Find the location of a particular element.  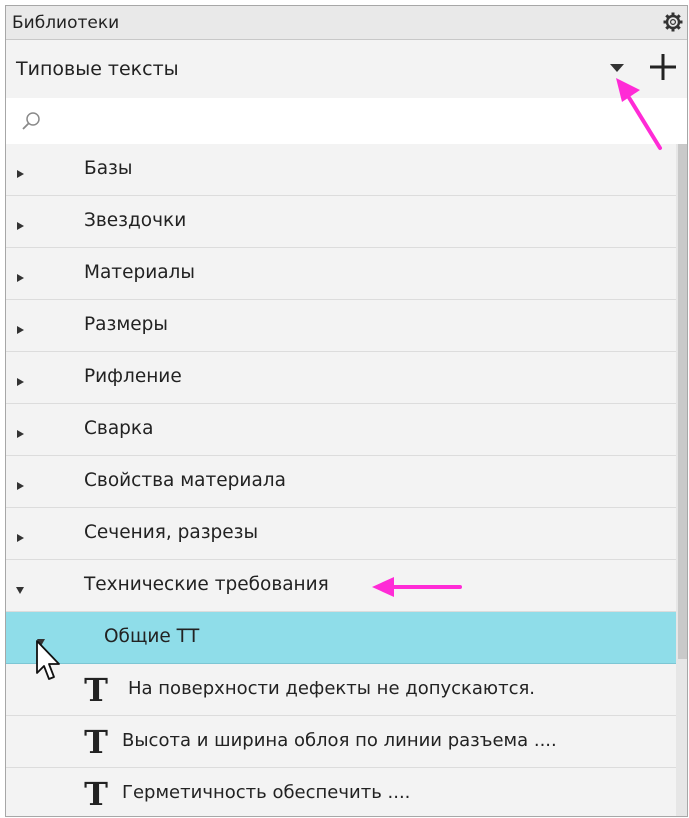

tree-node-label: Общие ТТ is located at coordinates (152, 636).